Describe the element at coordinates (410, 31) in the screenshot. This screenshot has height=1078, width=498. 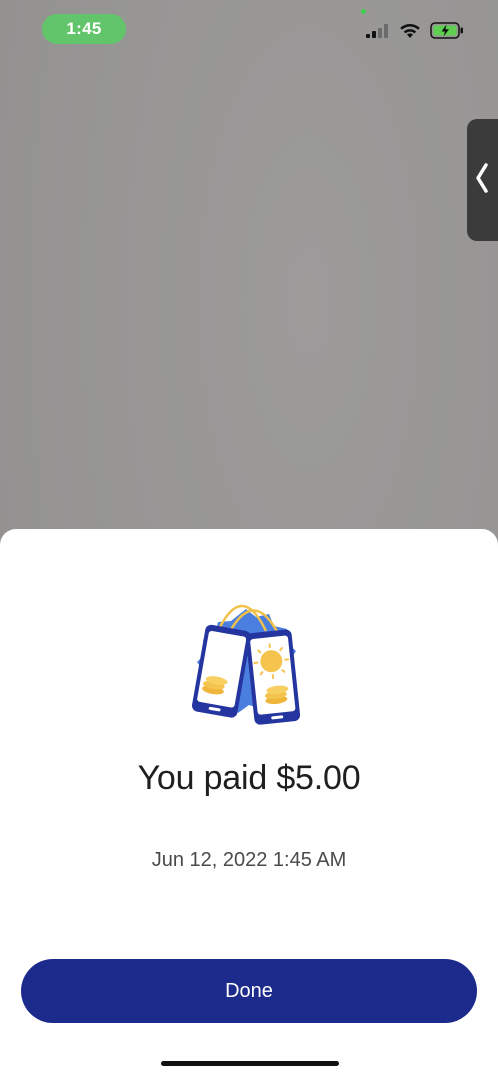
I see `wifi-icon` at that location.